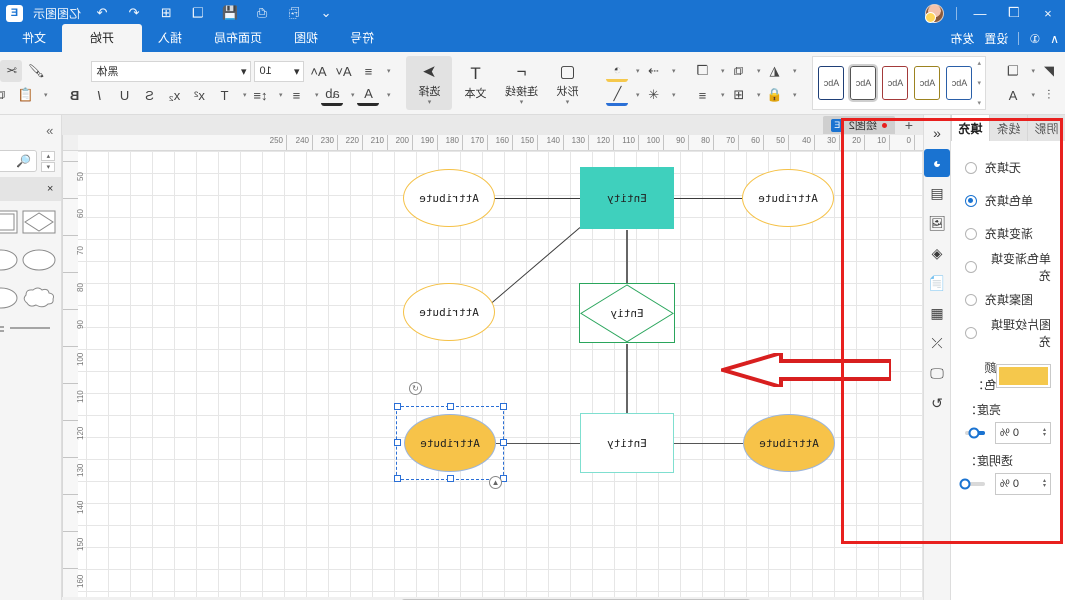 The height and width of the screenshot is (600, 1065). Describe the element at coordinates (567, 83) in the screenshot. I see `tool-shape: ▢ 形状 ▾` at that location.